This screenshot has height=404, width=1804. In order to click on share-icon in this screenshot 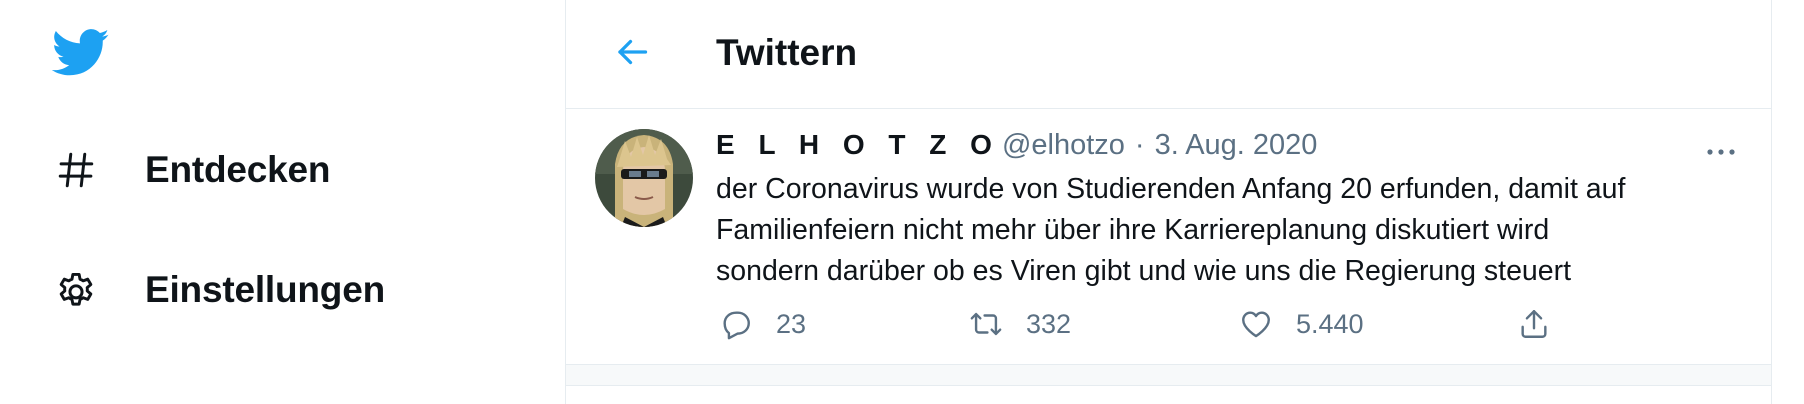, I will do `click(1534, 324)`.